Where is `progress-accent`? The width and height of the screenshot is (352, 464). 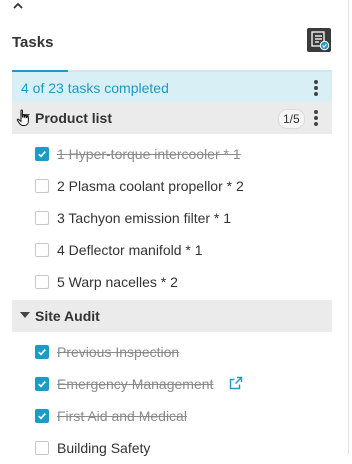
progress-accent is located at coordinates (40, 71).